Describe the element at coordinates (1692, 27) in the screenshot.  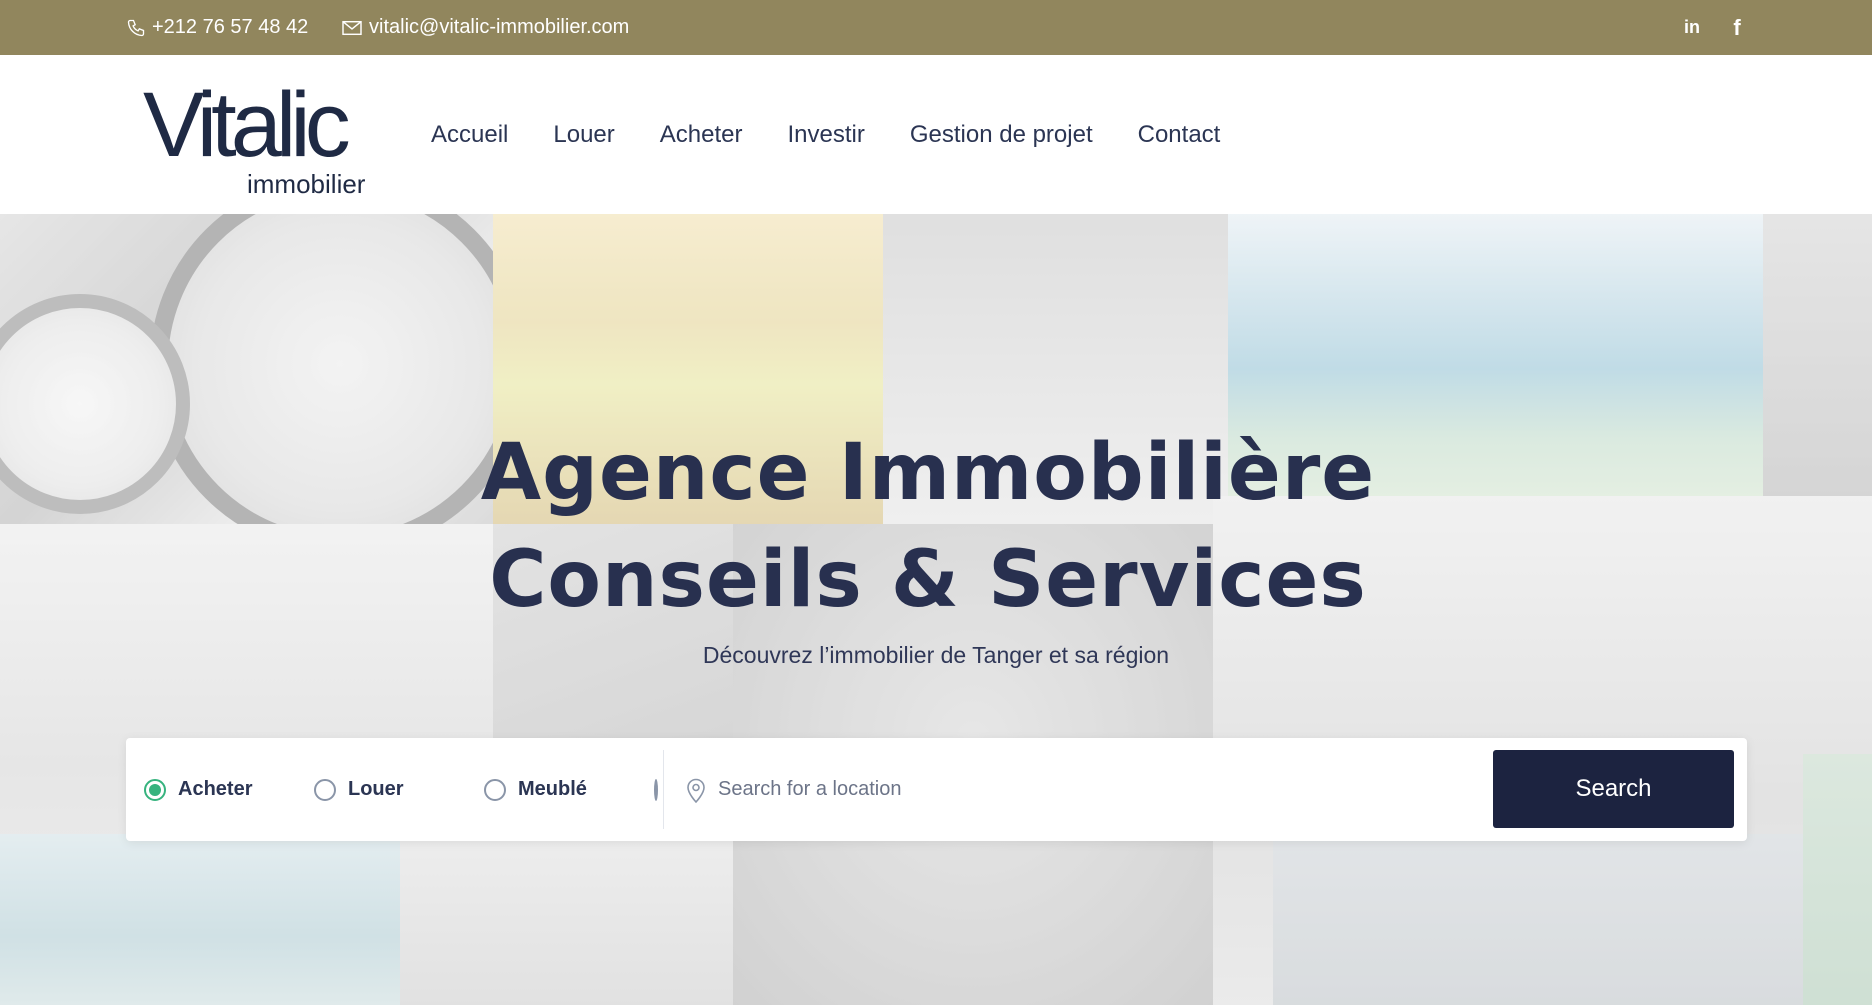
I see `linkedin-icon: in` at that location.